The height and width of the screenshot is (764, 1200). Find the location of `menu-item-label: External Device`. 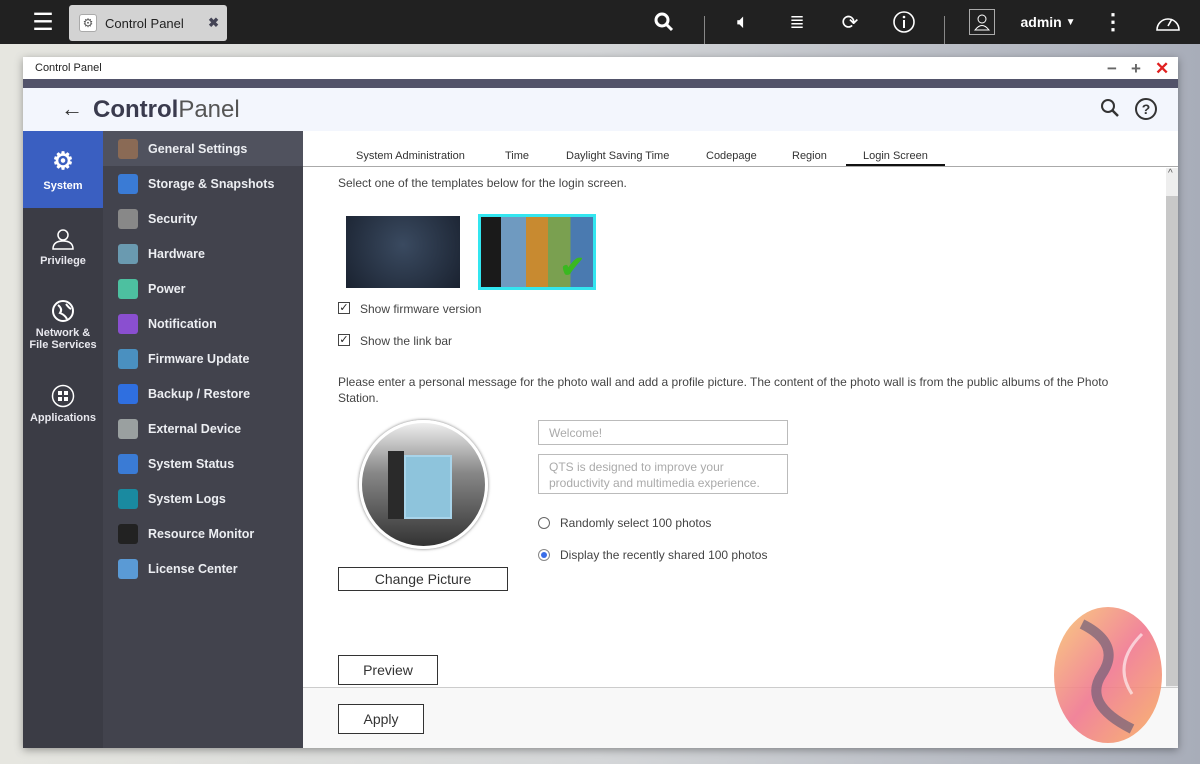

menu-item-label: External Device is located at coordinates (195, 428).